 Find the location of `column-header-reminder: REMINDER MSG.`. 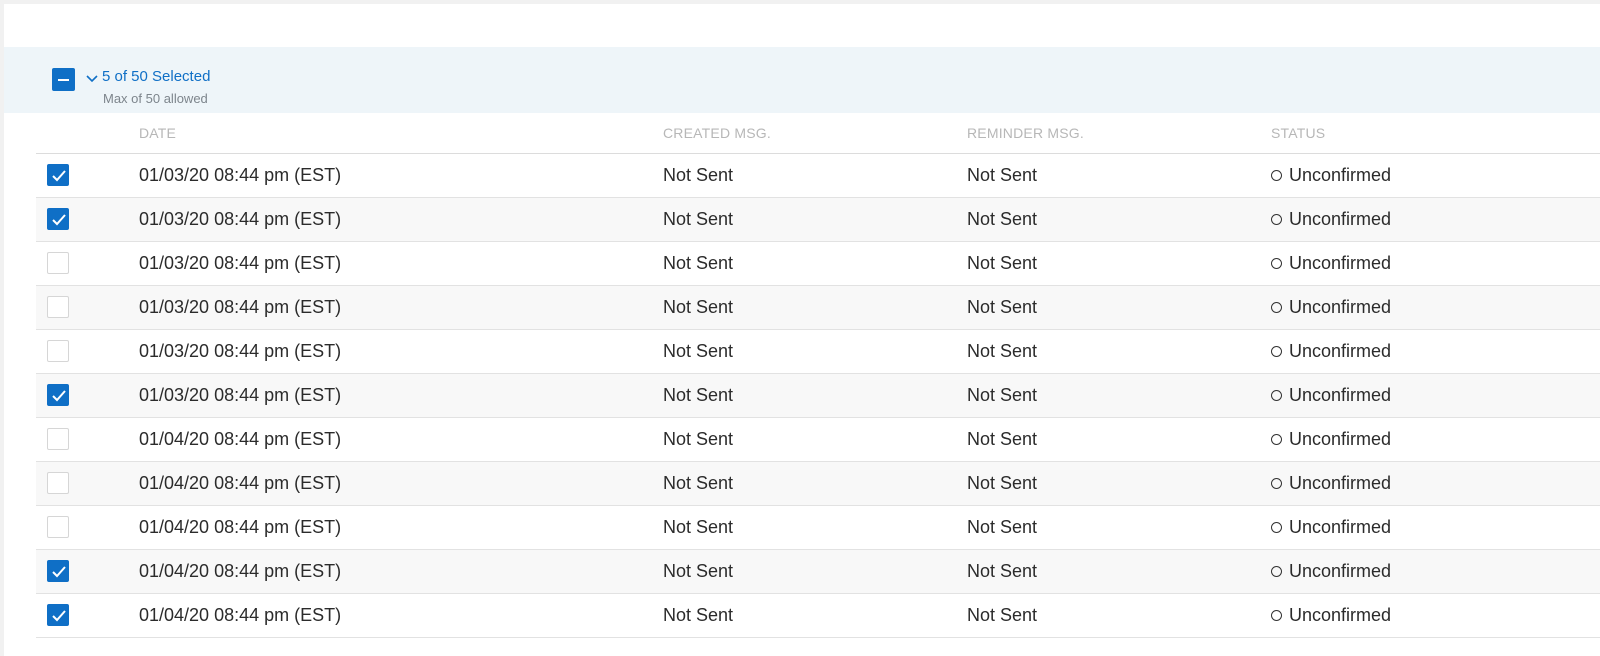

column-header-reminder: REMINDER MSG. is located at coordinates (1025, 133).